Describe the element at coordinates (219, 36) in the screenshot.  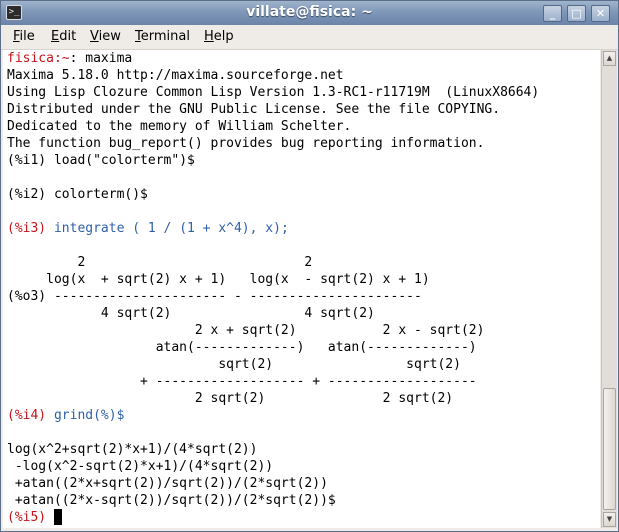
I see `menu-help: Help` at that location.